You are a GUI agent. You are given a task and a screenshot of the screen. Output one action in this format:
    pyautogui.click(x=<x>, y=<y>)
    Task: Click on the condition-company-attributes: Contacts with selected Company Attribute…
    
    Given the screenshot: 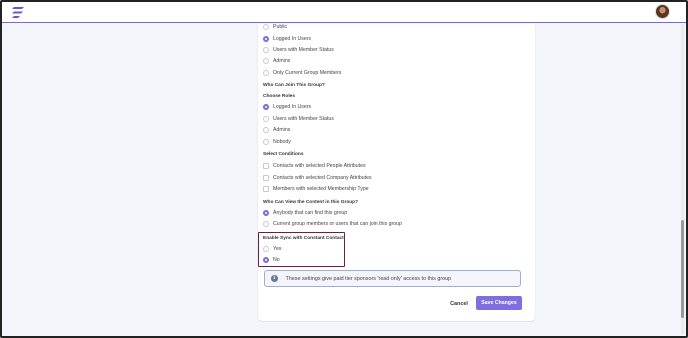 What is the action you would take?
    pyautogui.click(x=317, y=177)
    